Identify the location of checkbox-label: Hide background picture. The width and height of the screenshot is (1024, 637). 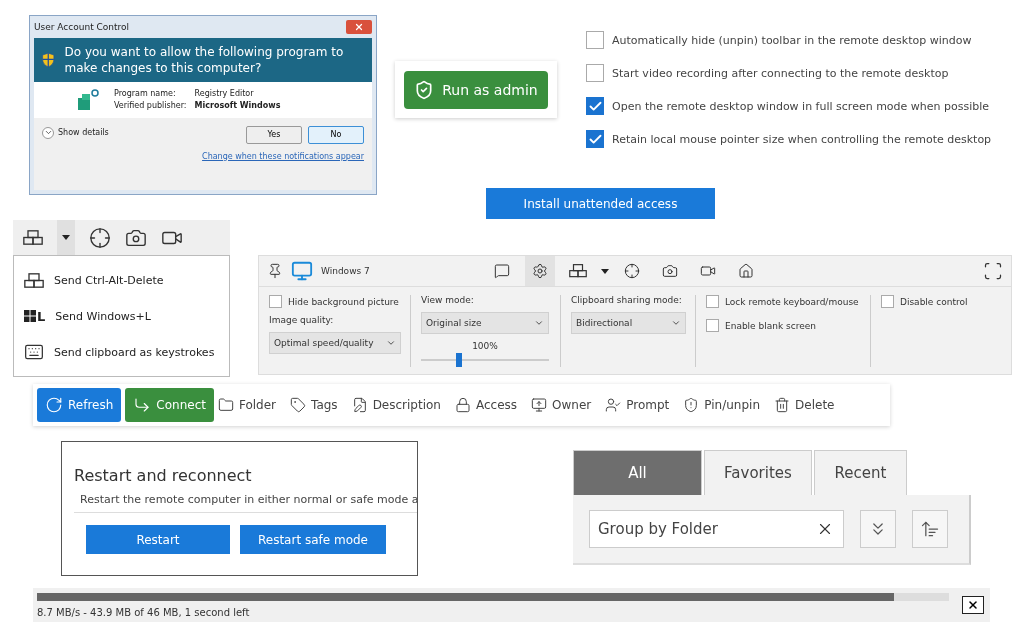
(343, 301).